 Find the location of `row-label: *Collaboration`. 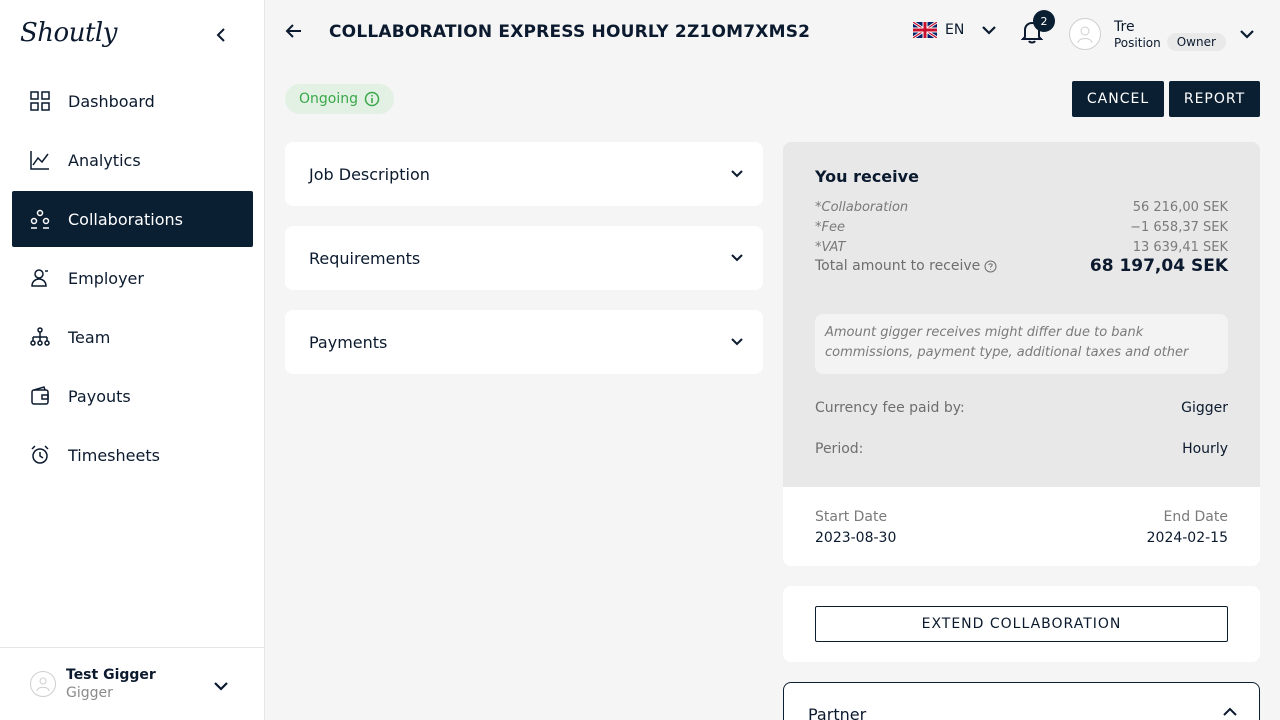

row-label: *Collaboration is located at coordinates (862, 207).